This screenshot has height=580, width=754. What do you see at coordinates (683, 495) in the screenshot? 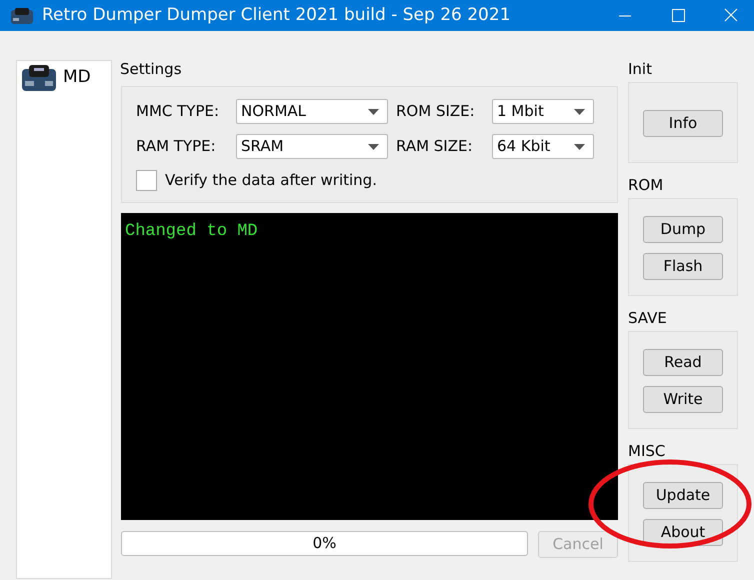
I see `action-button: Update` at bounding box center [683, 495].